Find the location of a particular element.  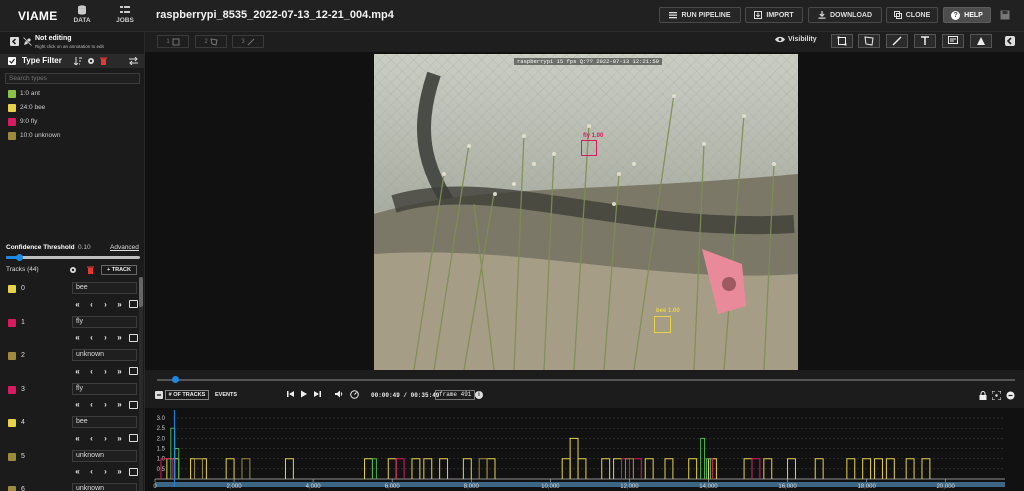

tab-events: EVENTS is located at coordinates (226, 395).